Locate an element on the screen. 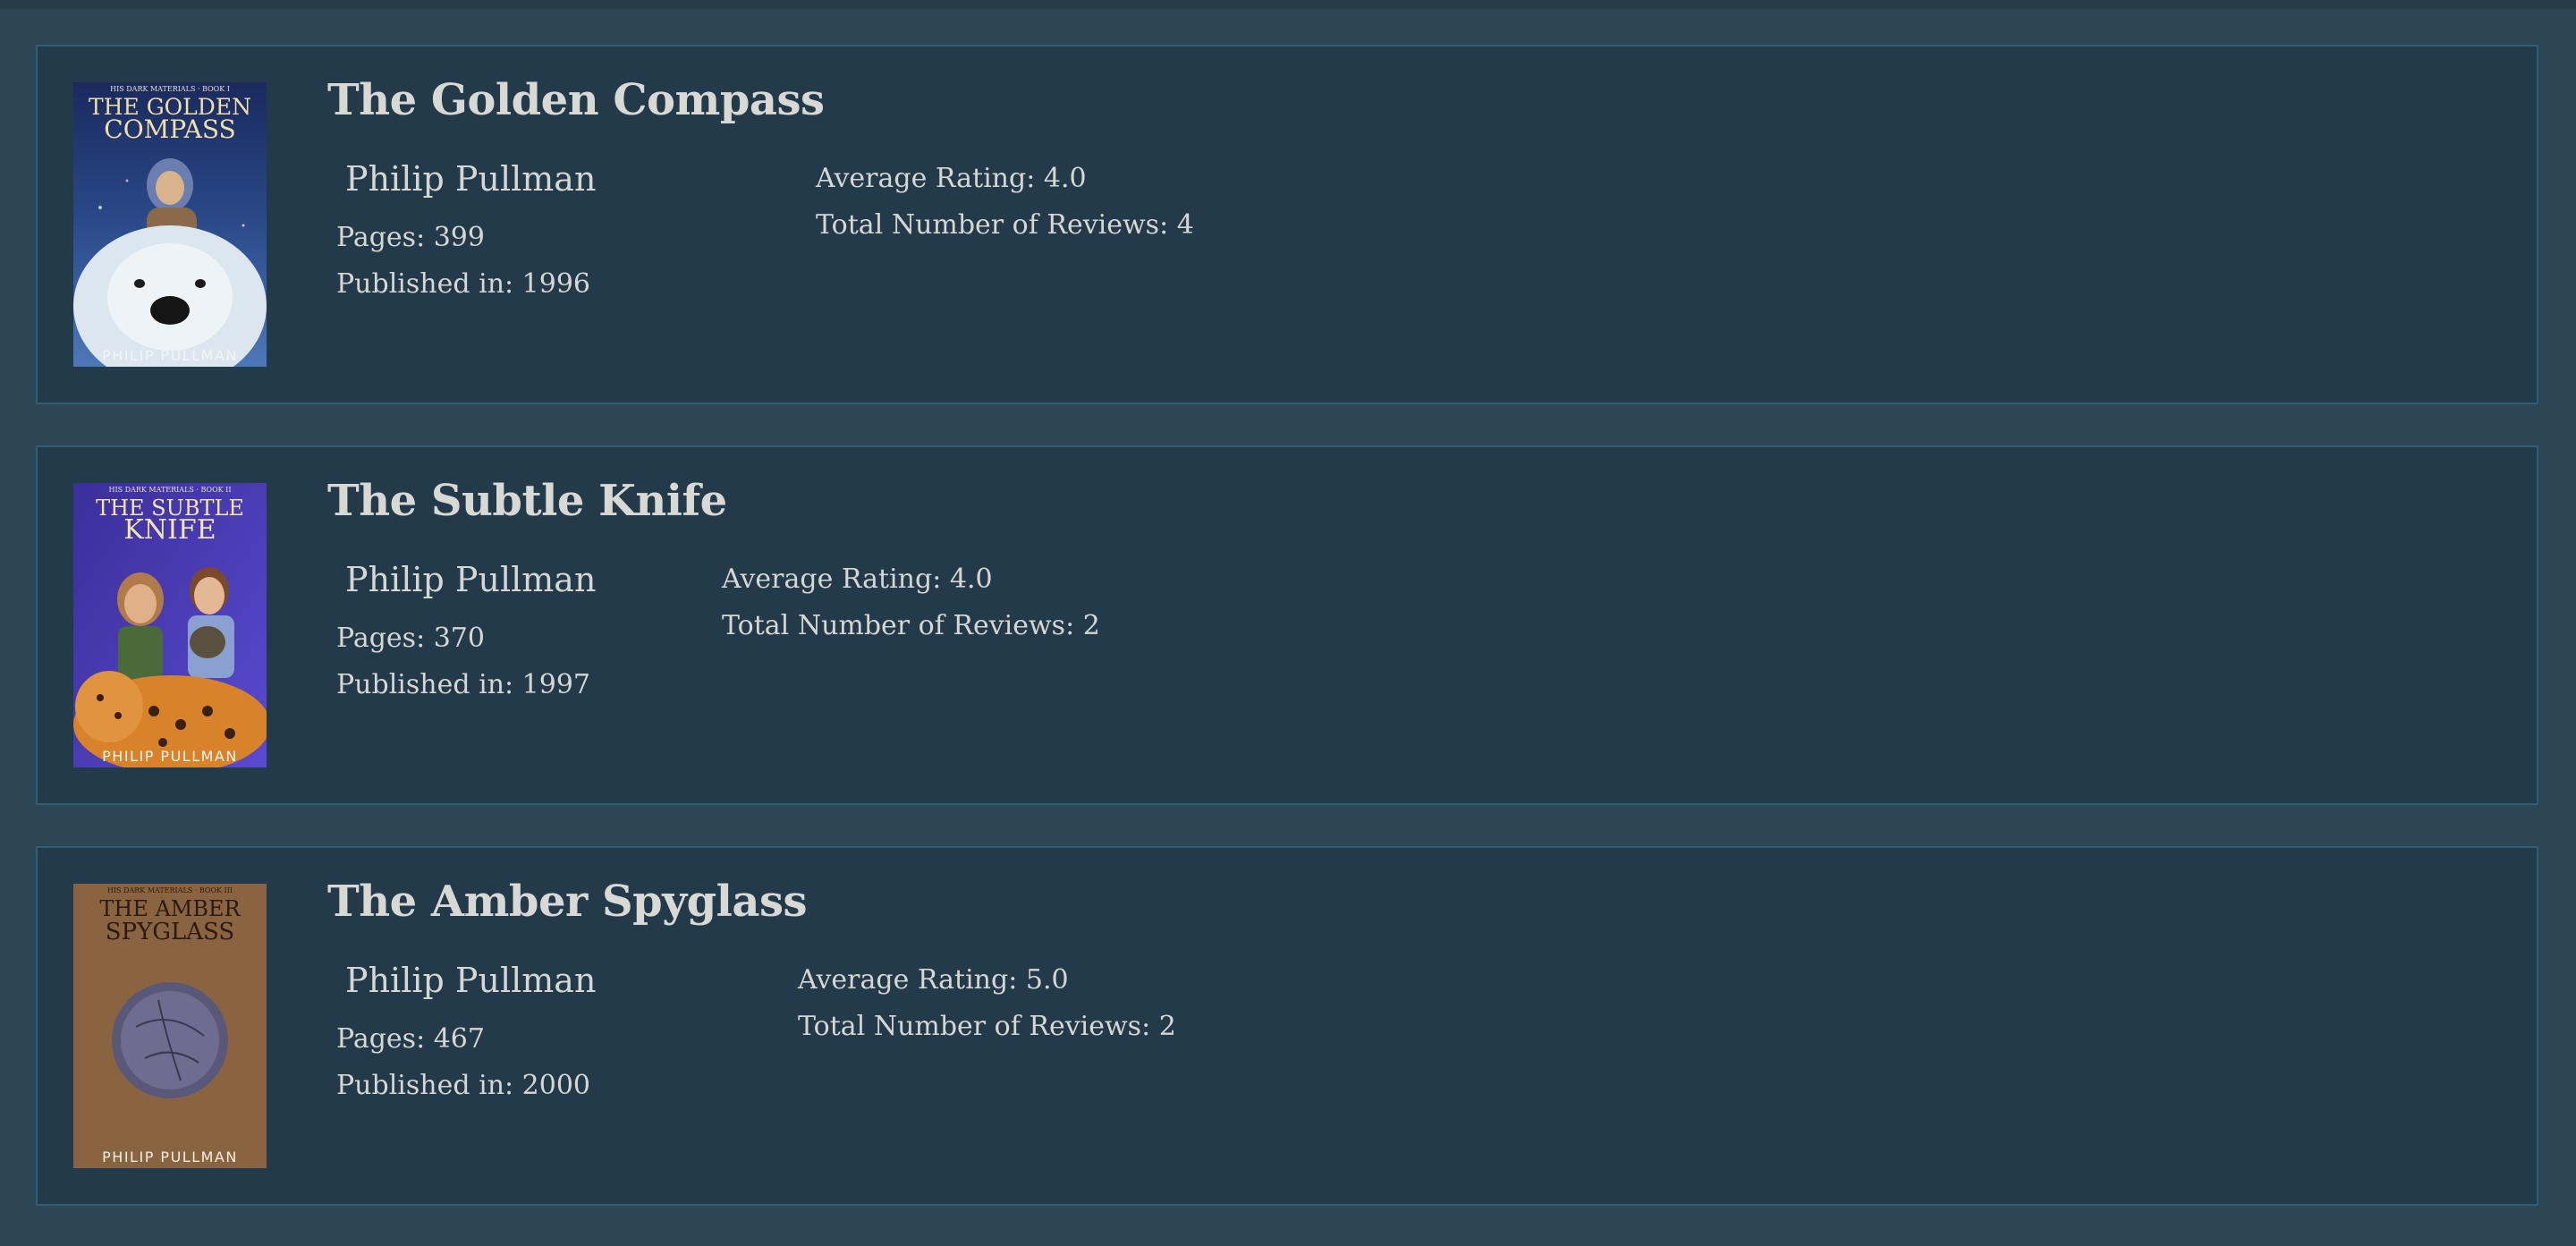 This screenshot has height=1246, width=2576. book-pages: Pages: 467 is located at coordinates (410, 1039).